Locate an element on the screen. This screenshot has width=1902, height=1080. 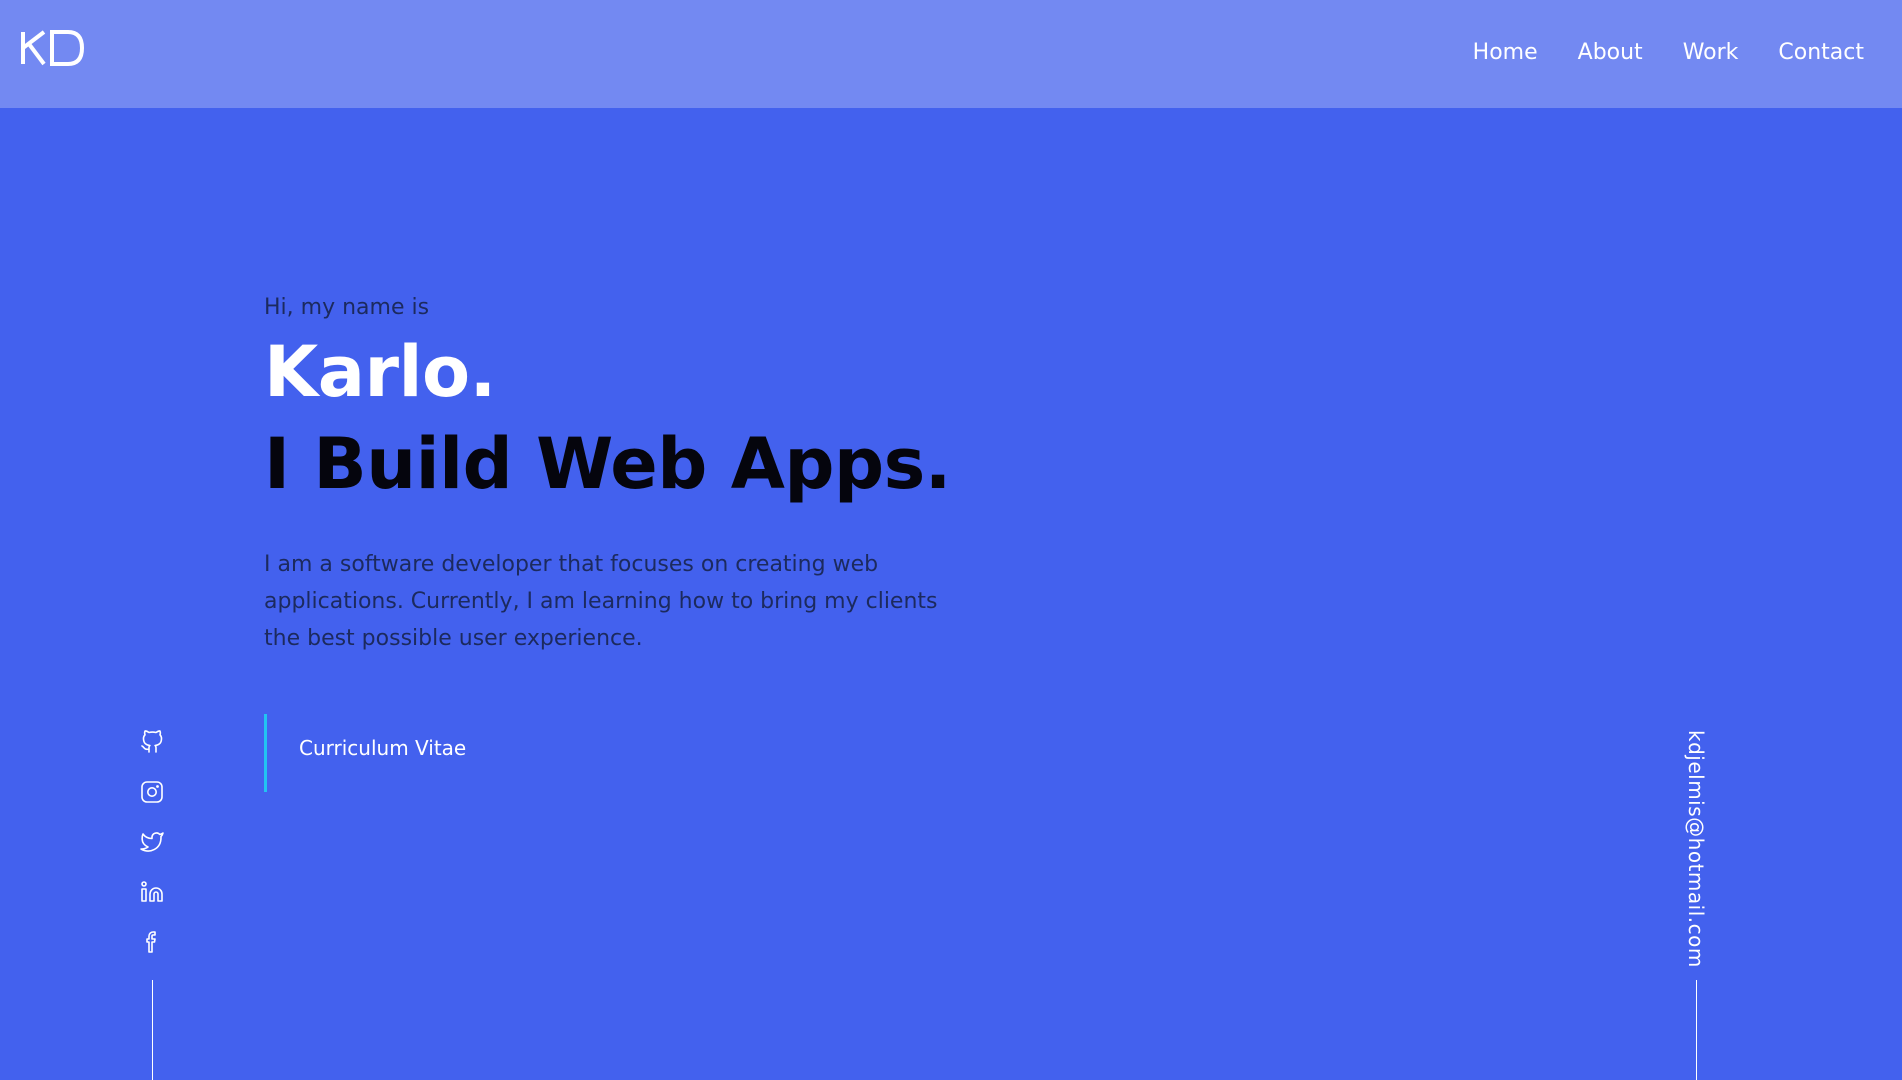
linkedin-link is located at coordinates (152, 892).